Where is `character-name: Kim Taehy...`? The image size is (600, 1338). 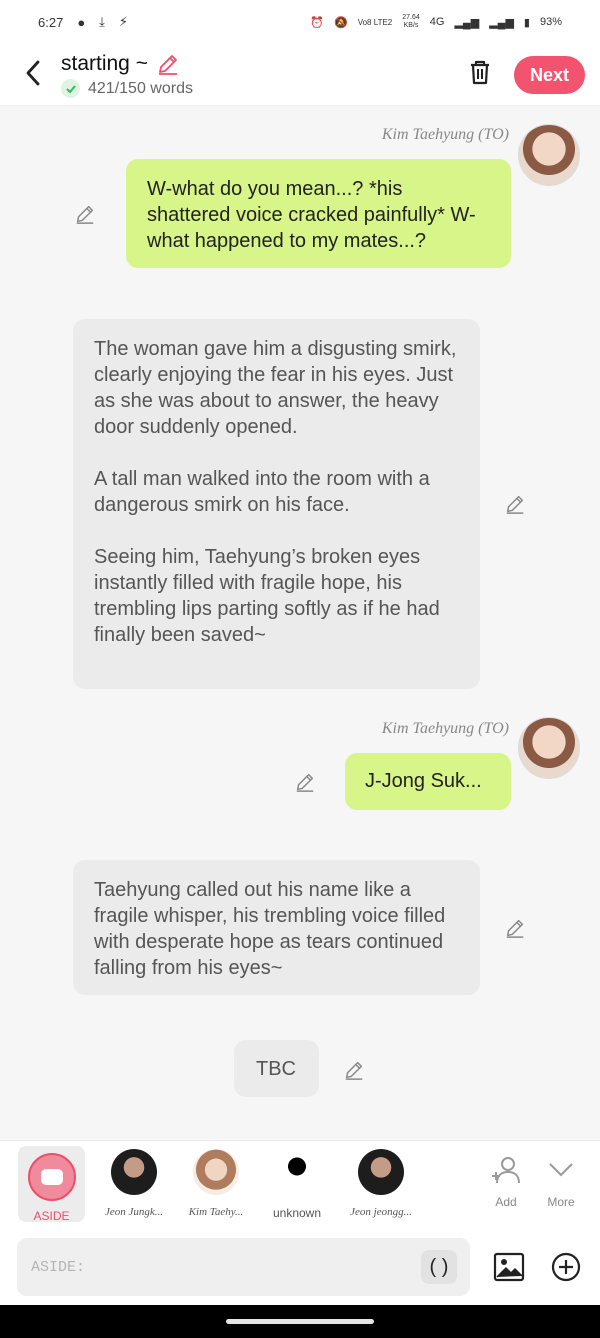 character-name: Kim Taehy... is located at coordinates (216, 1212).